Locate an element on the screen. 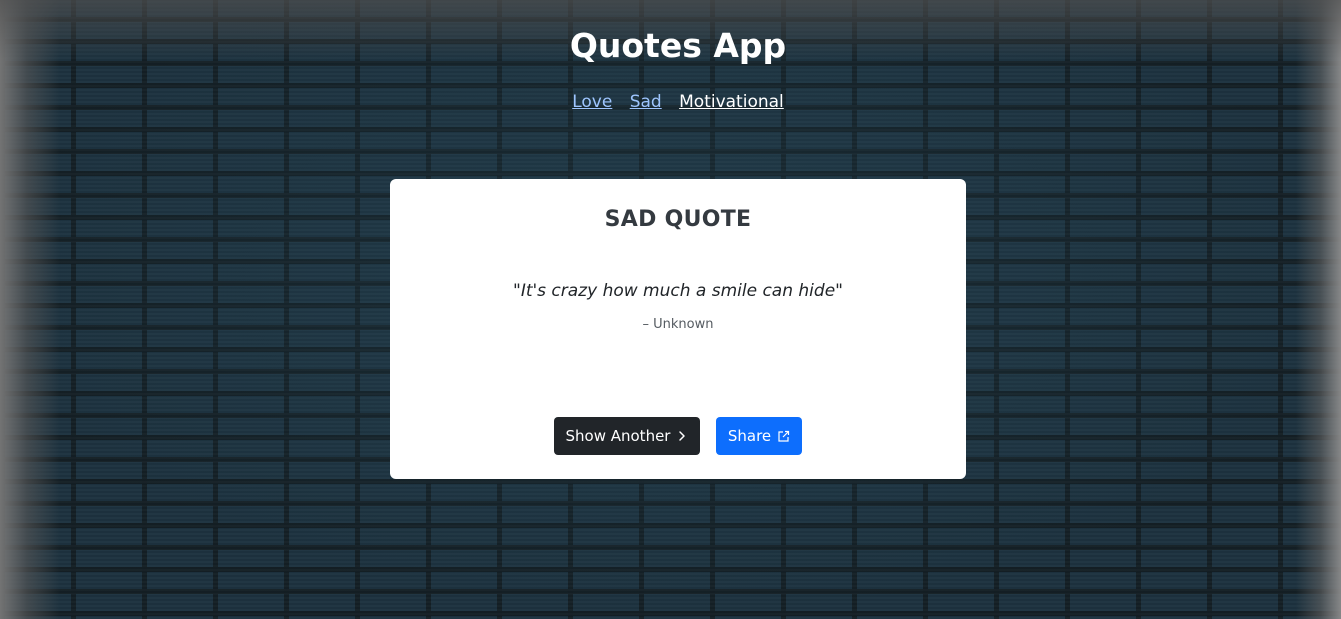 This screenshot has height=619, width=1341. quote-author: – Unknown is located at coordinates (678, 324).